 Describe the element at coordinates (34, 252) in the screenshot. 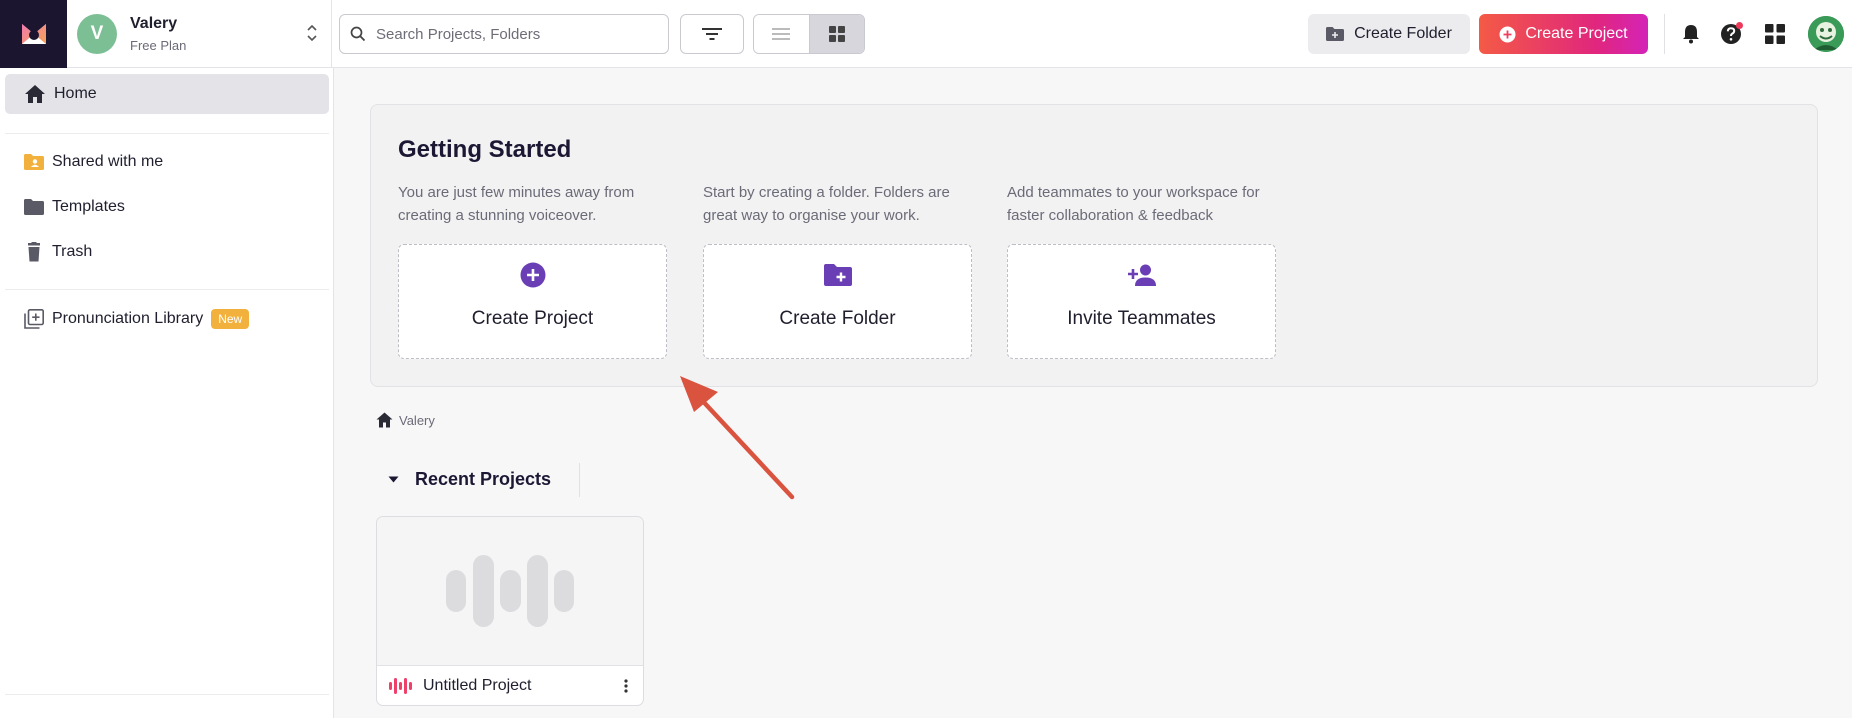

I see `trash-icon` at that location.